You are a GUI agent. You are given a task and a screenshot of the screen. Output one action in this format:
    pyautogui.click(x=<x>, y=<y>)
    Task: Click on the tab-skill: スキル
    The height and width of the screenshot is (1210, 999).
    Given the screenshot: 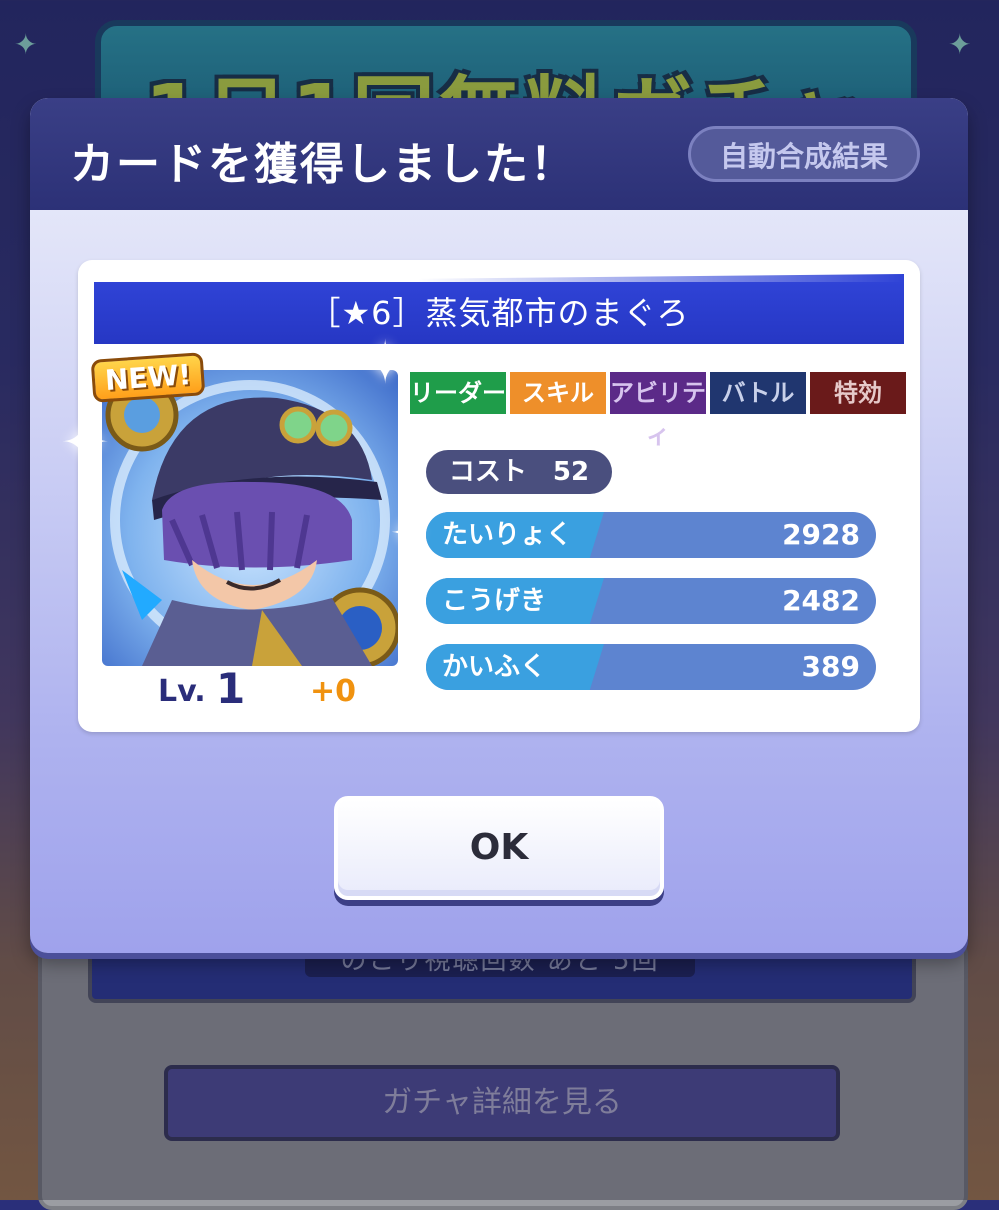 What is the action you would take?
    pyautogui.click(x=558, y=393)
    